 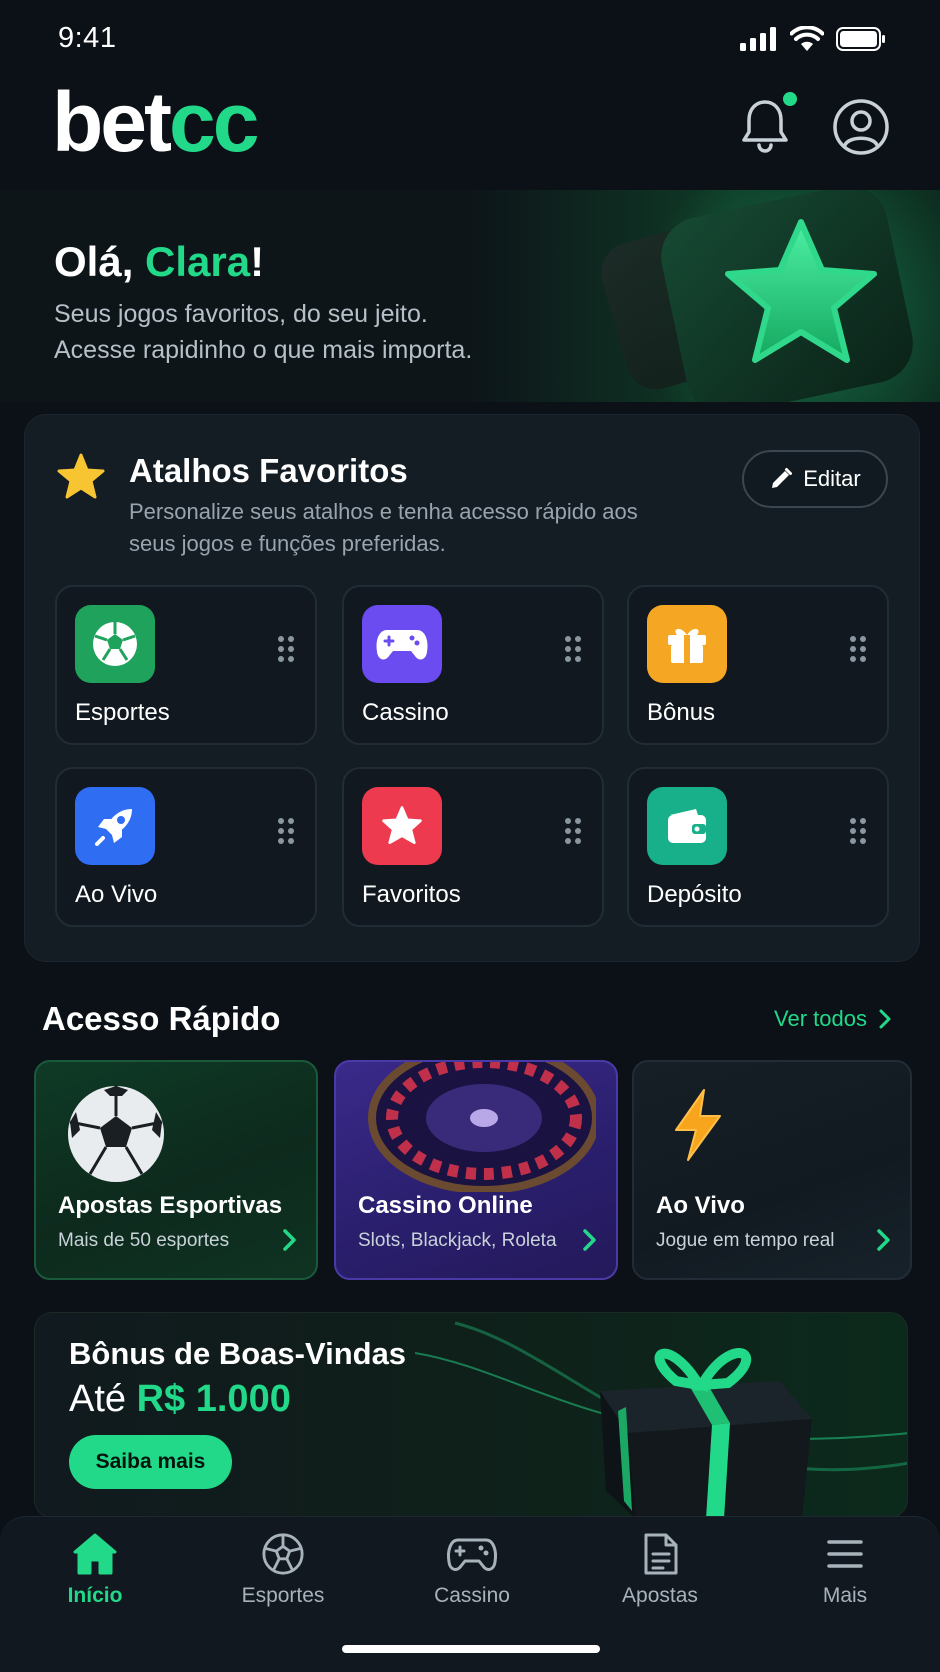 I want to click on nav-item-esportes: Esportes, so click(x=283, y=1570).